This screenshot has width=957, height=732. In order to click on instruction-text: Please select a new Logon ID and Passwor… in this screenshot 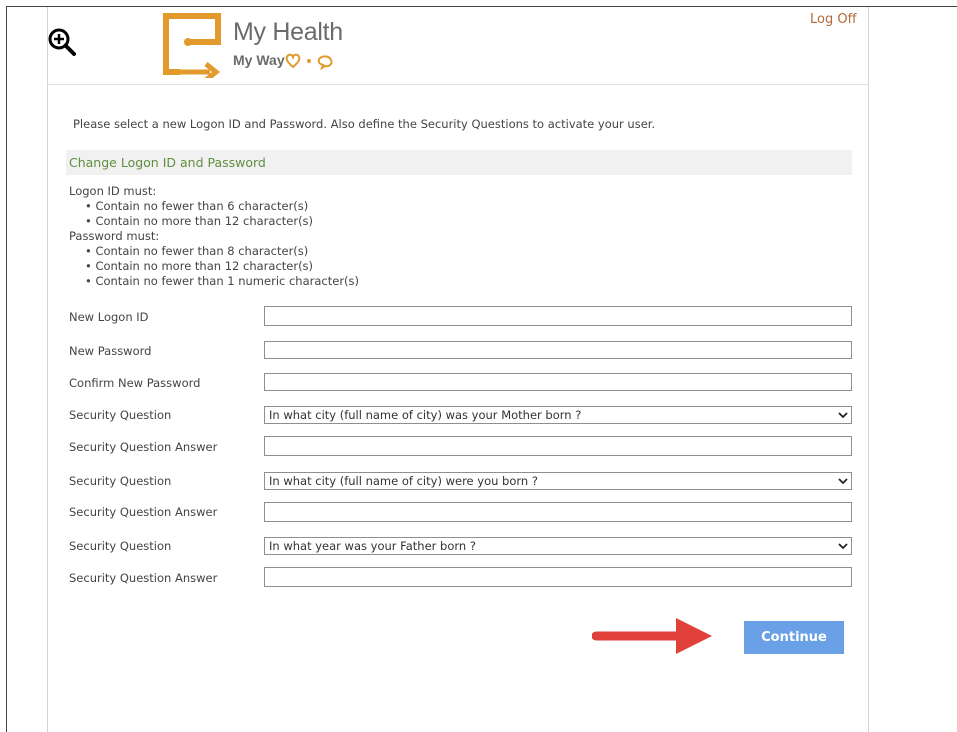, I will do `click(364, 124)`.